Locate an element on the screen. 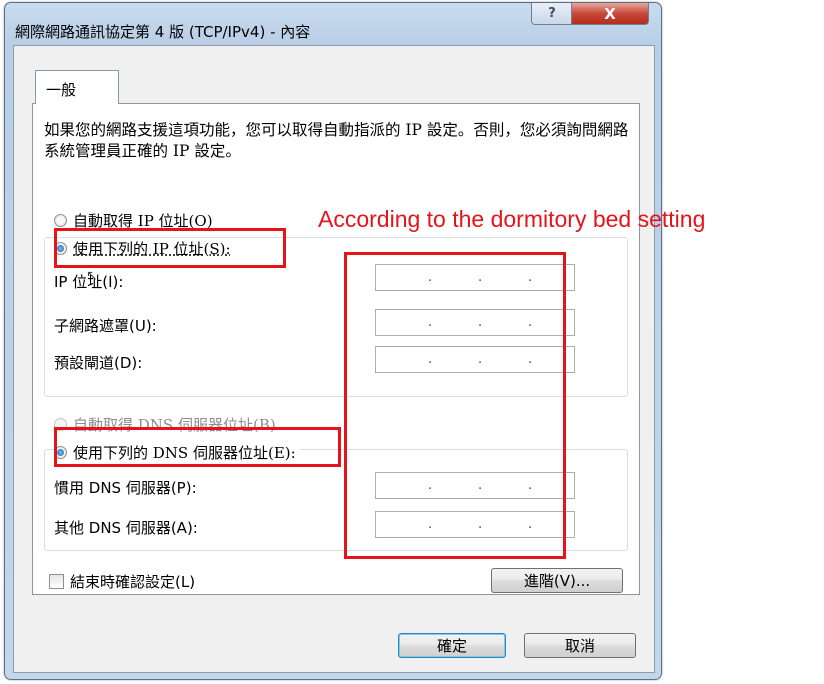 This screenshot has width=824, height=684. annotation-text: According to the dormitory bed setting is located at coordinates (512, 219).